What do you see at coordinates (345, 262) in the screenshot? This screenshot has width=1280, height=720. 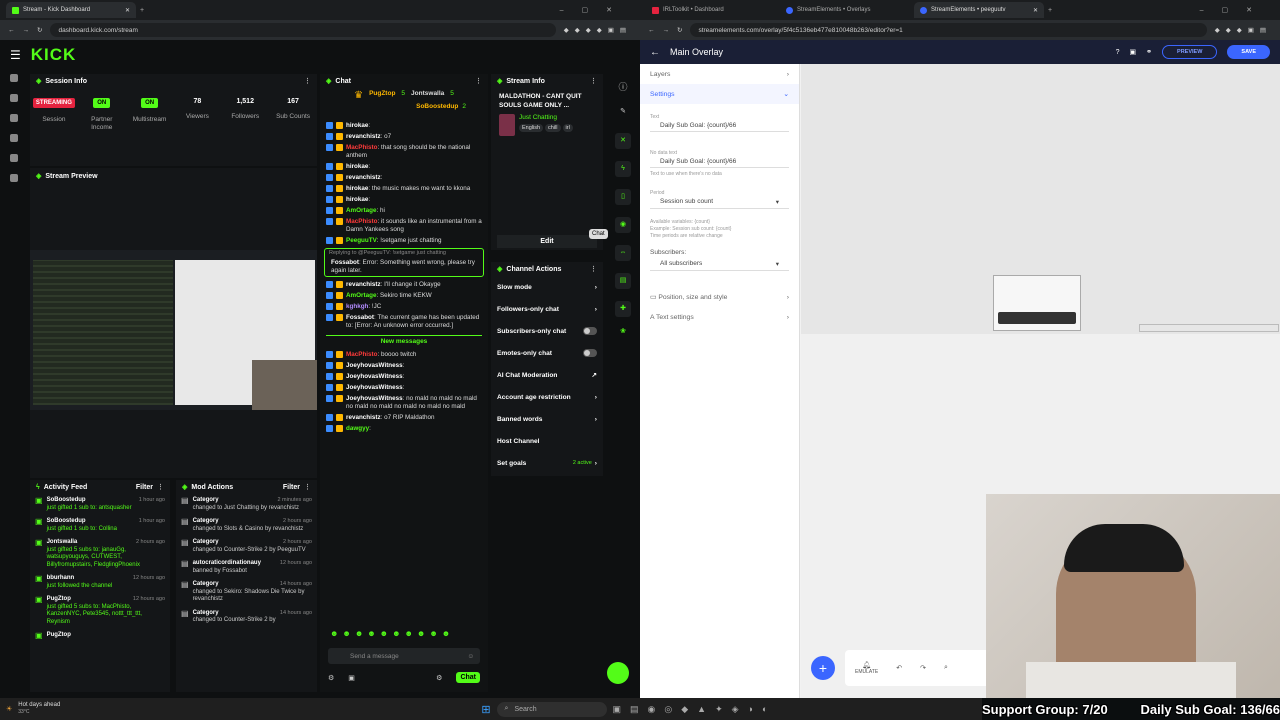 I see `chat-username: Fossabot` at bounding box center [345, 262].